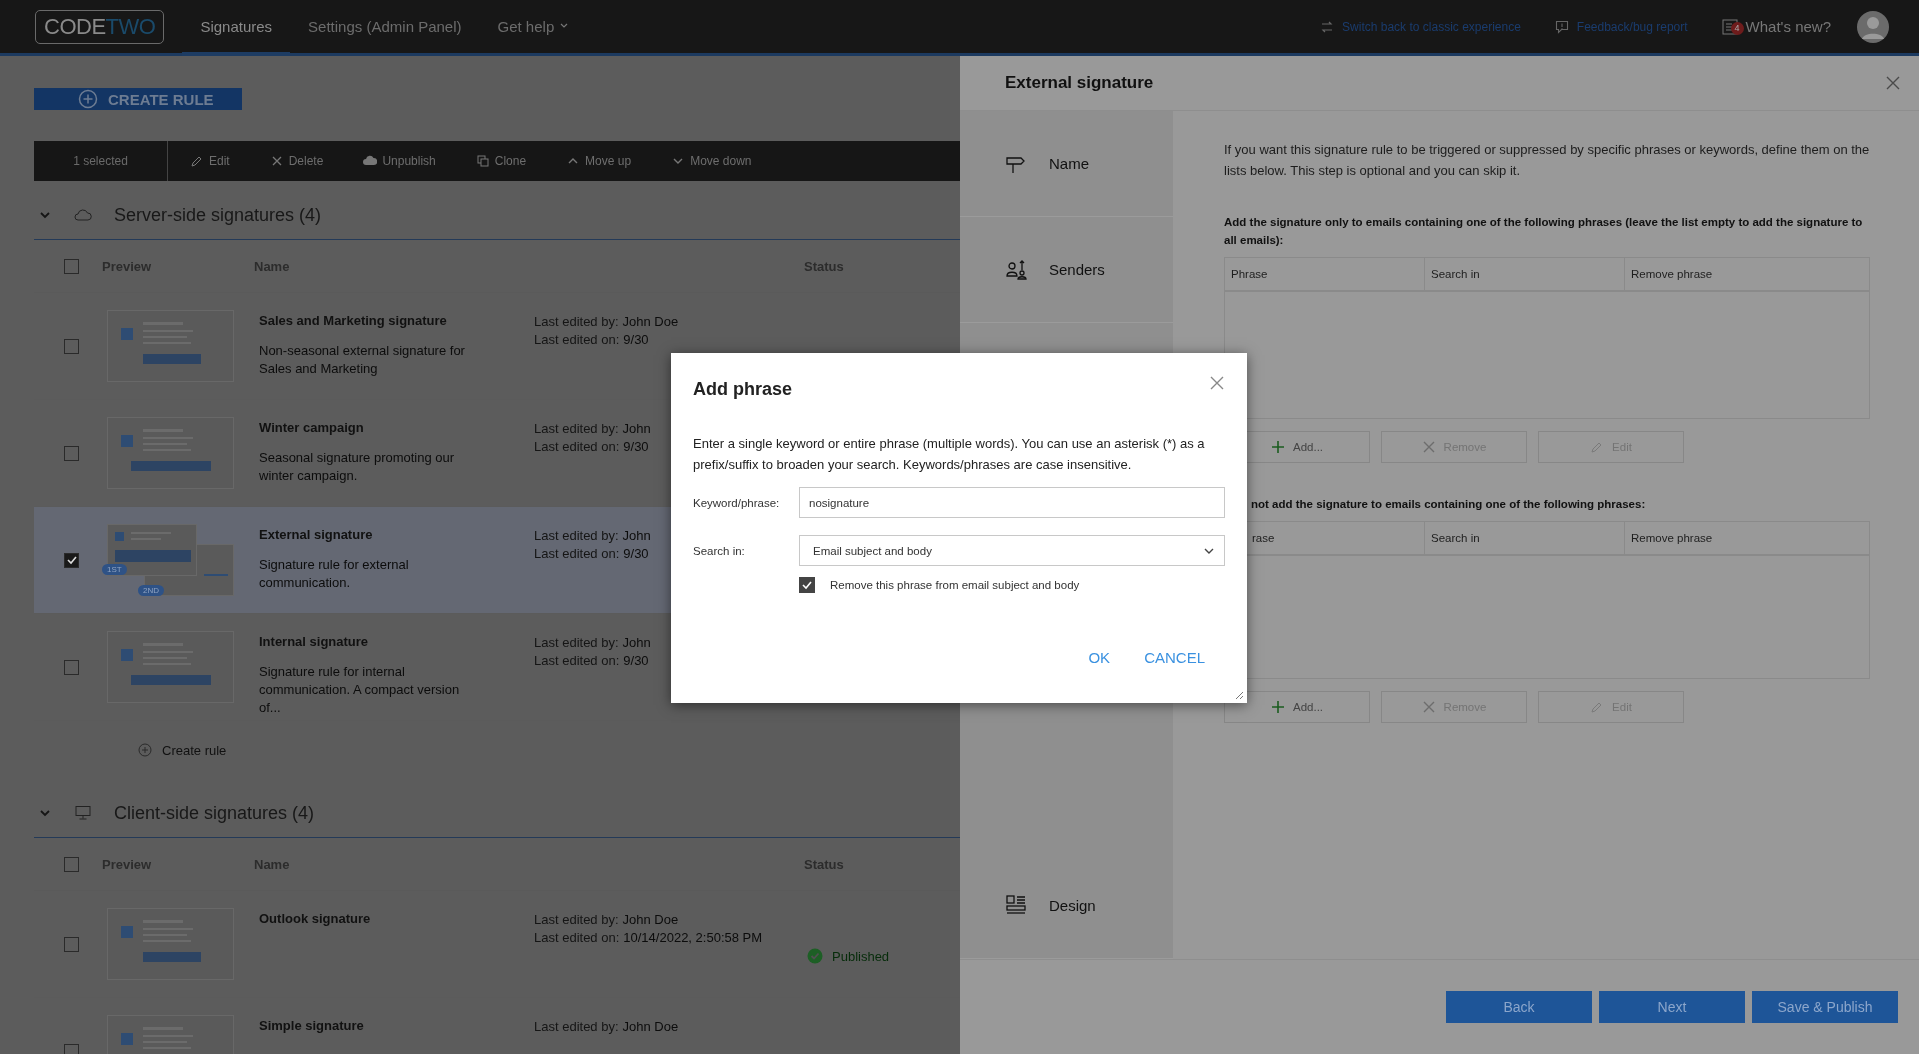 This screenshot has width=1919, height=1054. Describe the element at coordinates (138, 99) in the screenshot. I see `create-rule-button: CREATE RULE` at that location.